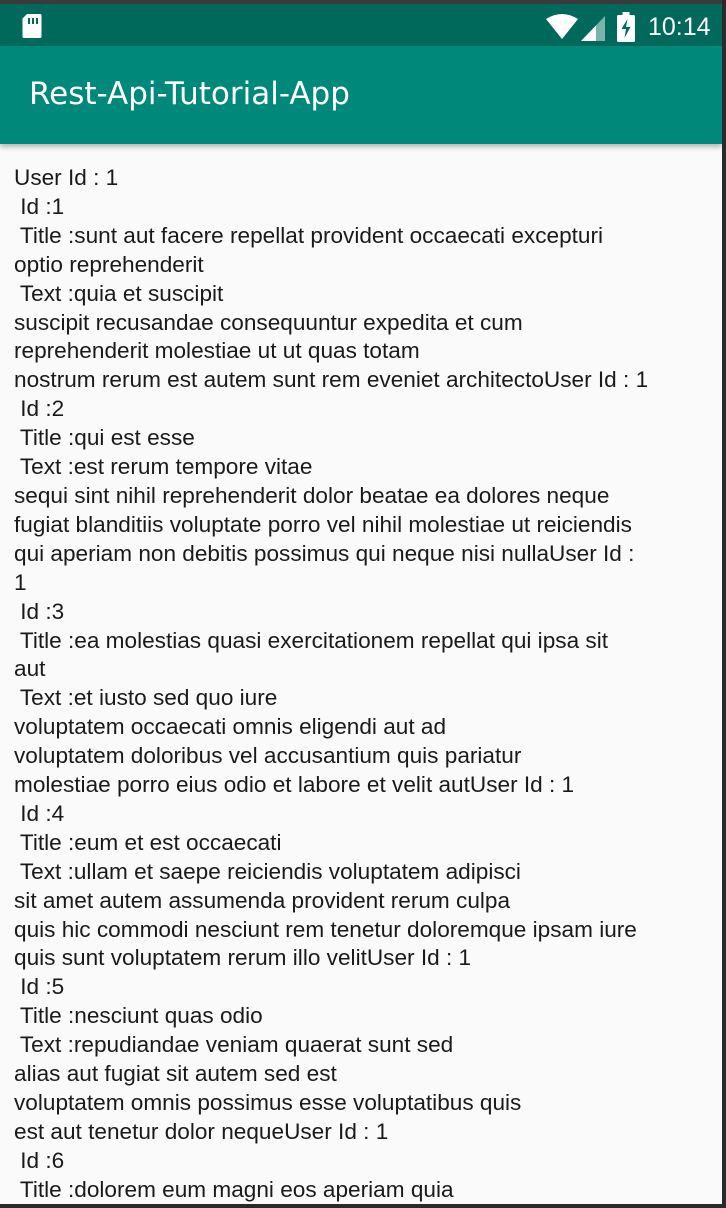 Image resolution: width=726 pixels, height=1208 pixels. I want to click on app-bar: Rest-Api-Tutorial-App, so click(361, 95).